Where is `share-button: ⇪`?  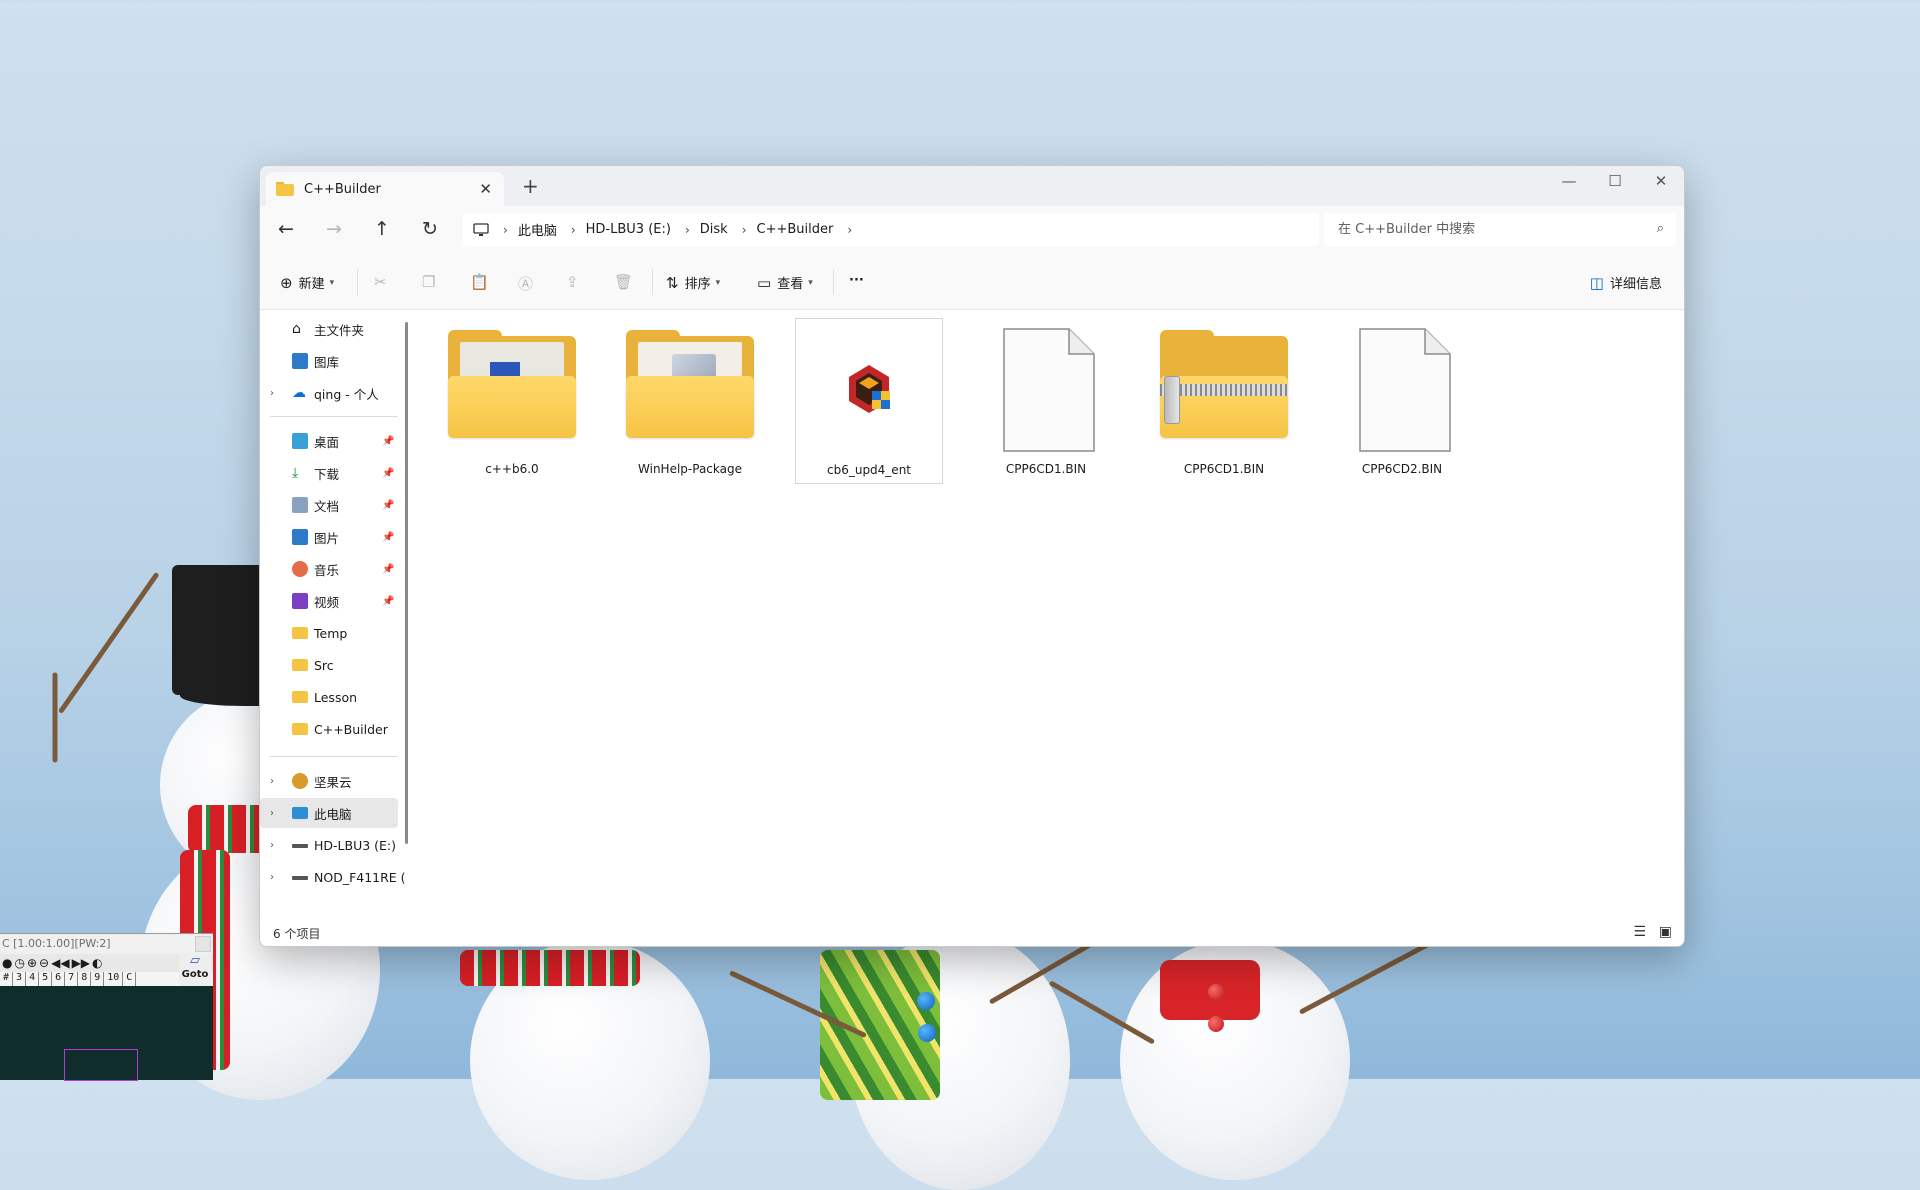 share-button: ⇪ is located at coordinates (575, 282).